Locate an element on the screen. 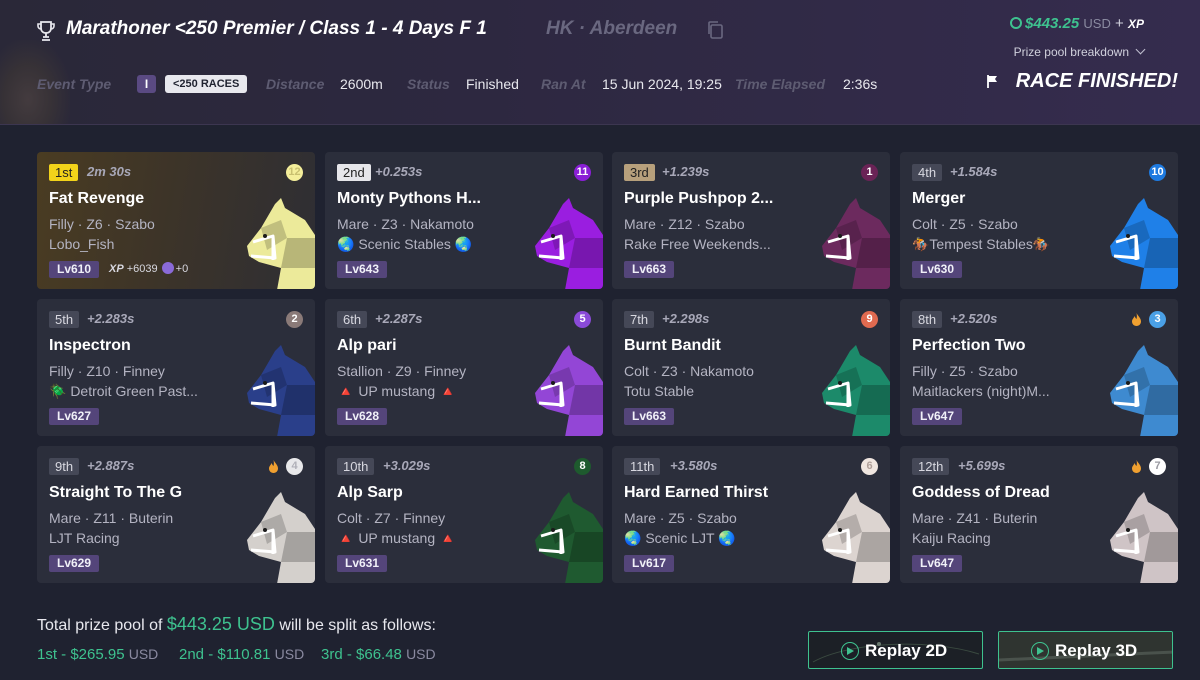  chevron-down-icon is located at coordinates (1140, 49).